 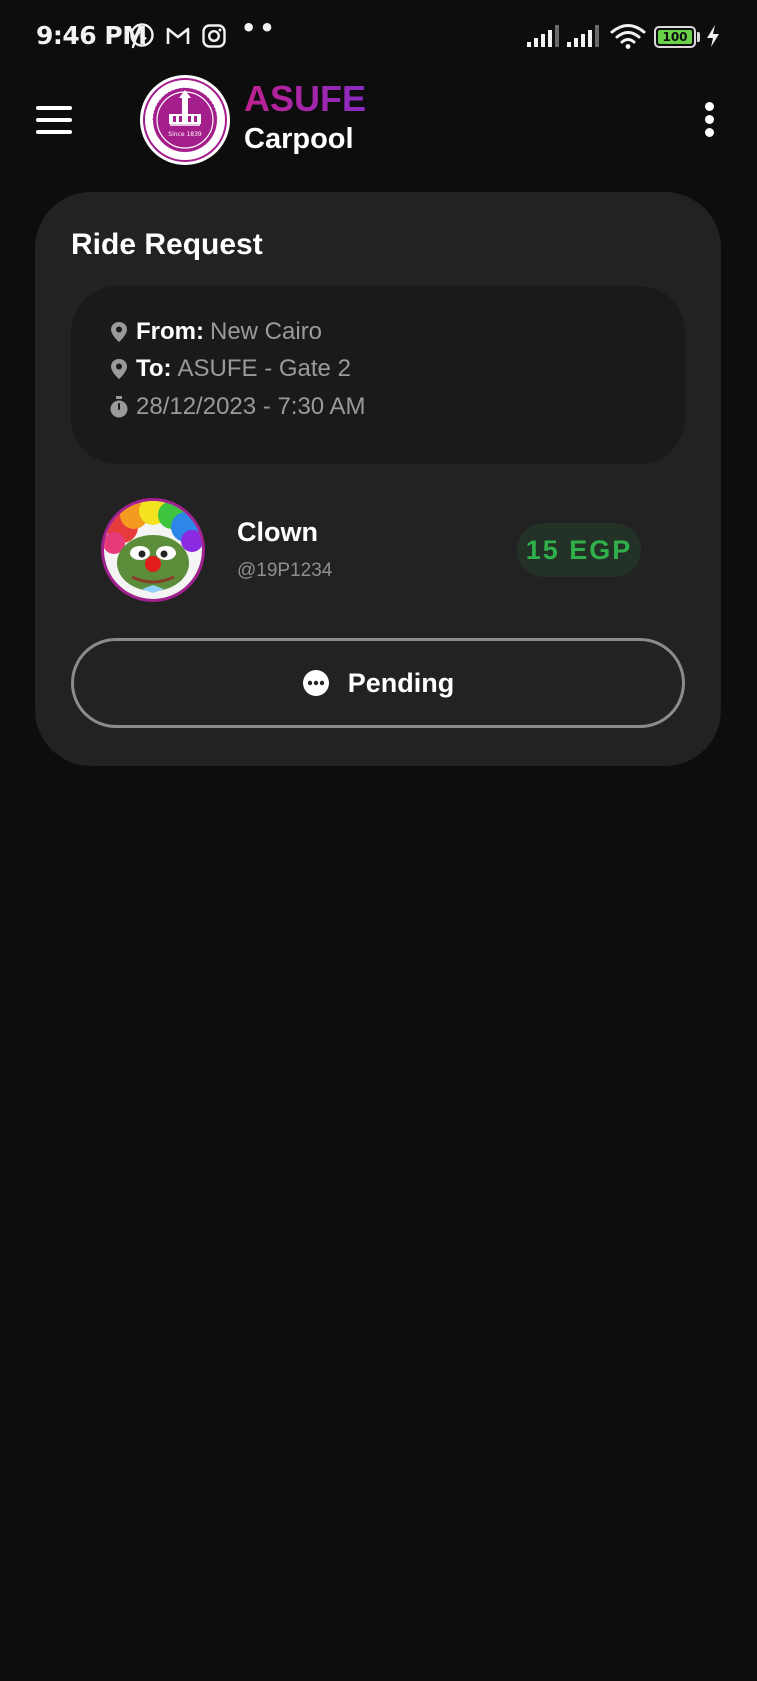 I want to click on battery-level: 100, so click(x=675, y=37).